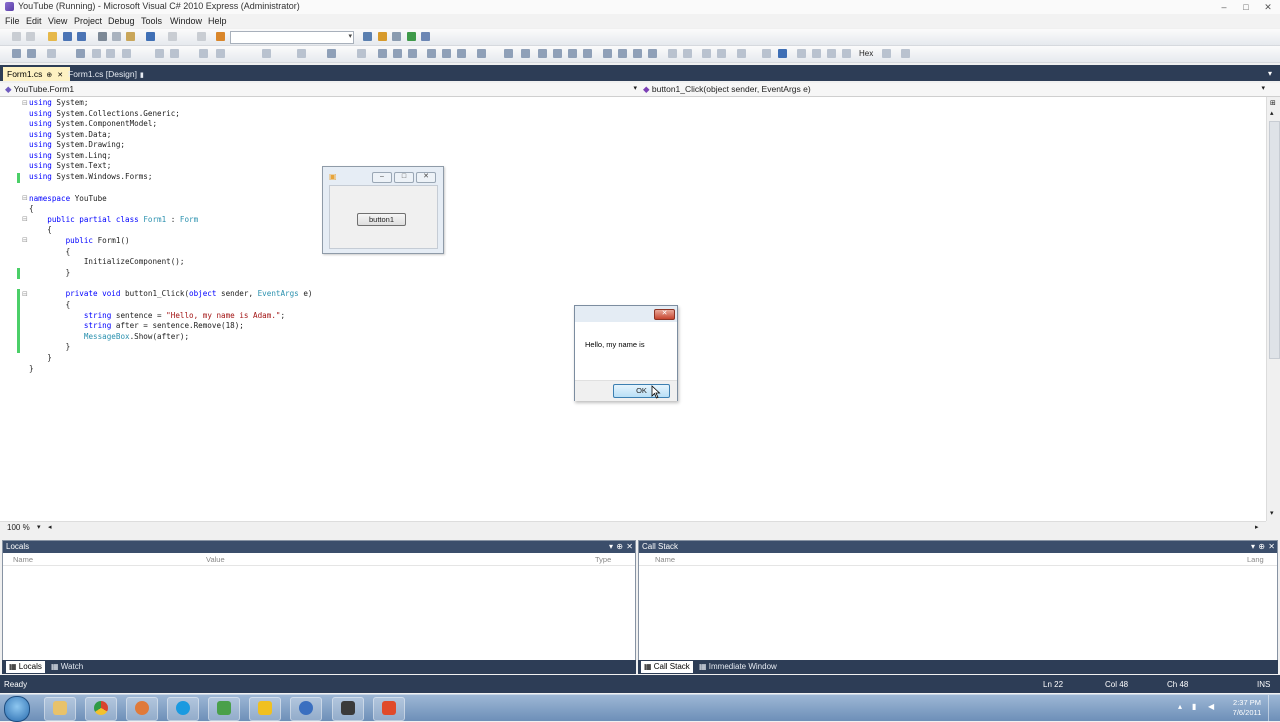 This screenshot has width=1280, height=722. What do you see at coordinates (16, 36) in the screenshot?
I see `new-project-icon` at bounding box center [16, 36].